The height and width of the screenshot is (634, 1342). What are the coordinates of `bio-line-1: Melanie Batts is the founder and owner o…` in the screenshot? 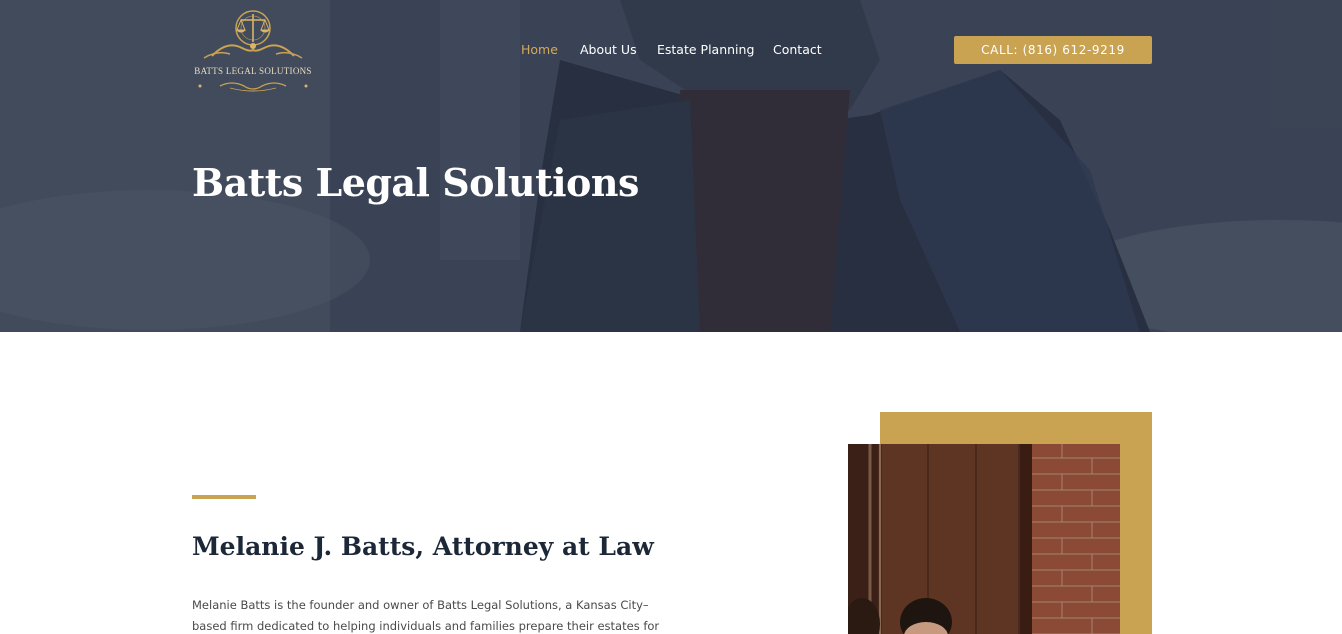 It's located at (420, 605).